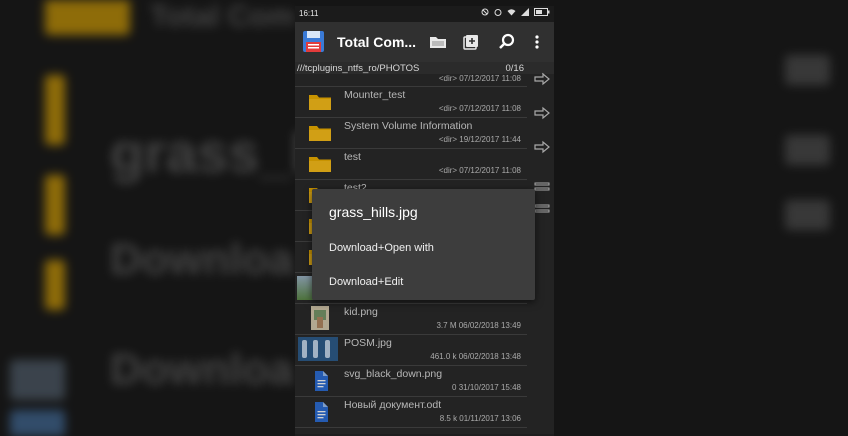  What do you see at coordinates (313, 41) in the screenshot?
I see `floppy-disk-icon` at bounding box center [313, 41].